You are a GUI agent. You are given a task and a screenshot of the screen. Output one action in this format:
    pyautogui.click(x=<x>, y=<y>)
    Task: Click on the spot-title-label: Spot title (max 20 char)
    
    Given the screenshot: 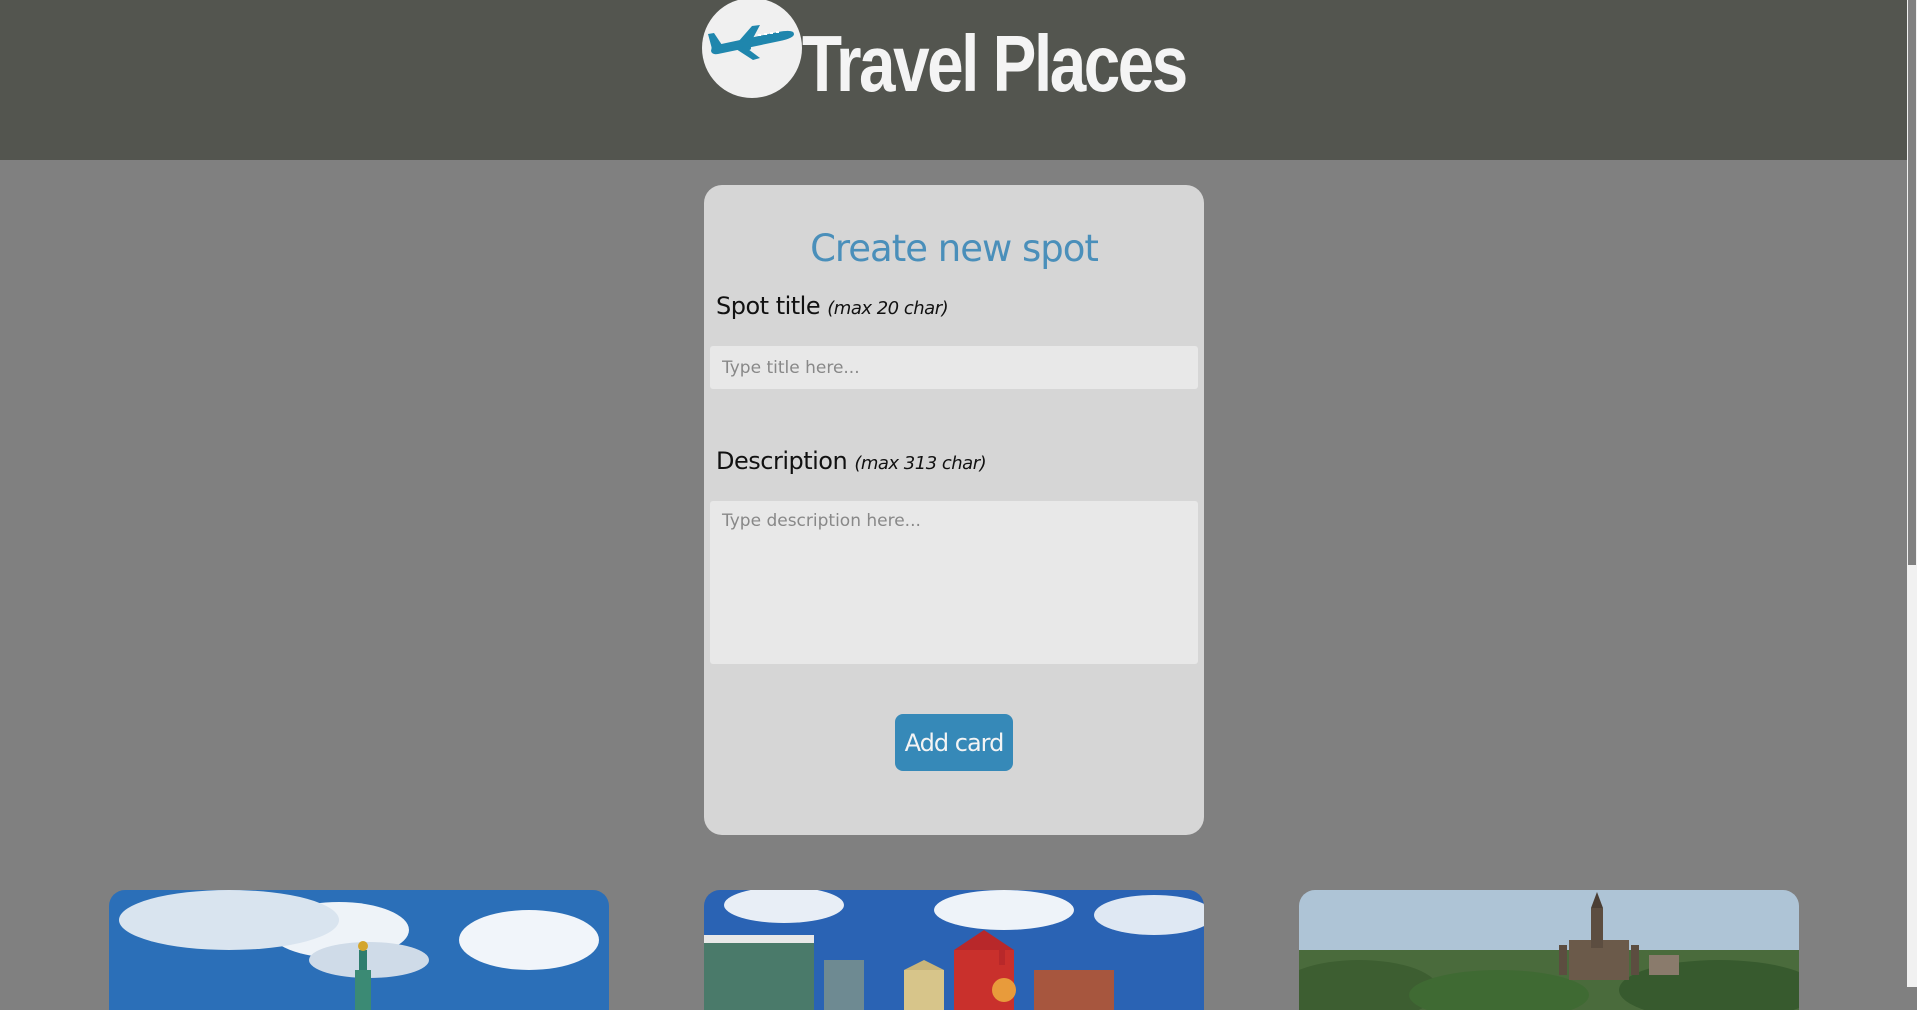 What is the action you would take?
    pyautogui.click(x=832, y=306)
    